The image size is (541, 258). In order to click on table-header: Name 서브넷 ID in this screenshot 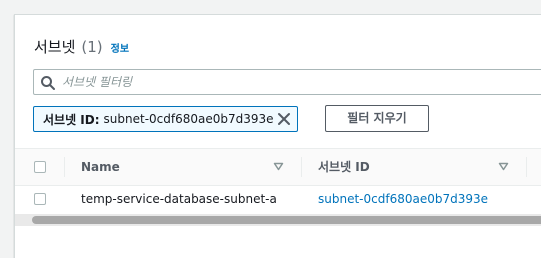, I will do `click(278, 167)`.